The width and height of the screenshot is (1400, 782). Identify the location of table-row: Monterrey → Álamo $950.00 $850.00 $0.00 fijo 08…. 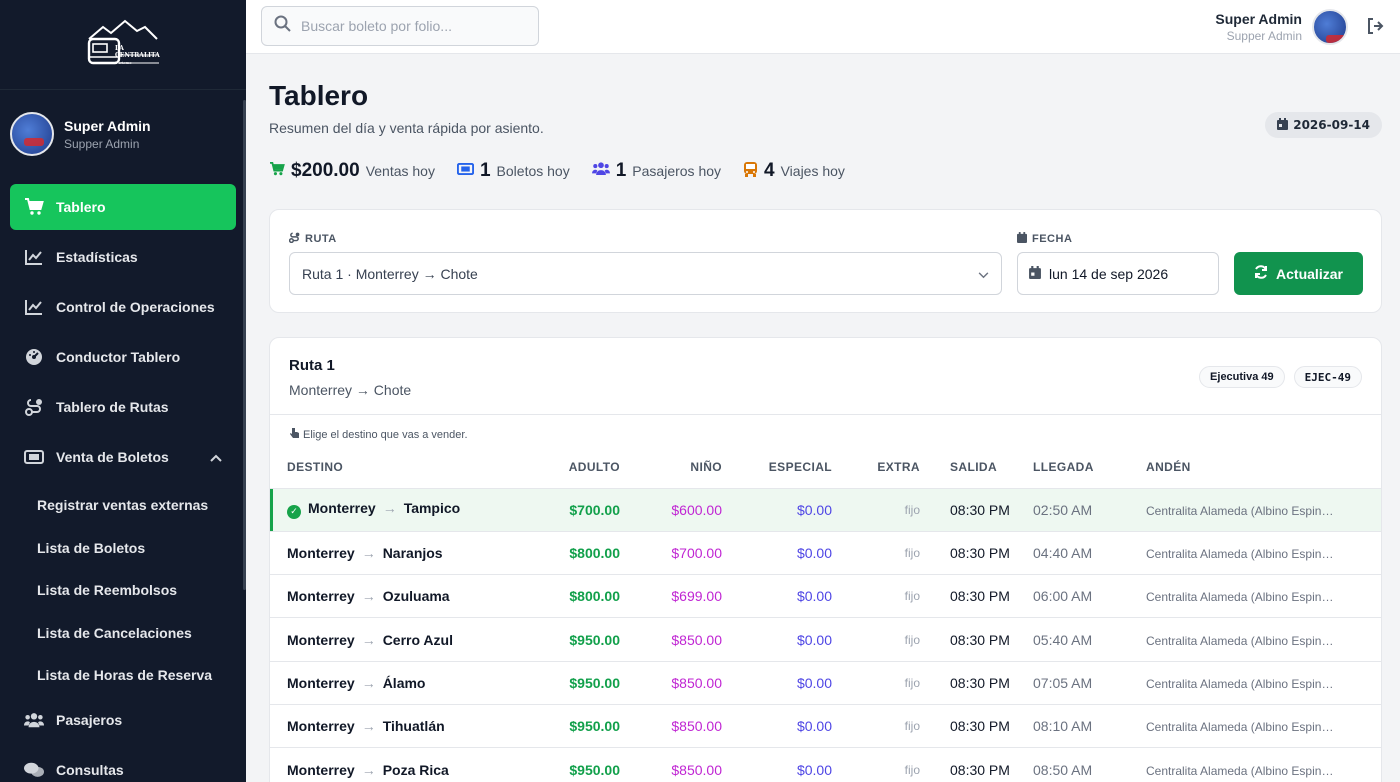
(825, 682).